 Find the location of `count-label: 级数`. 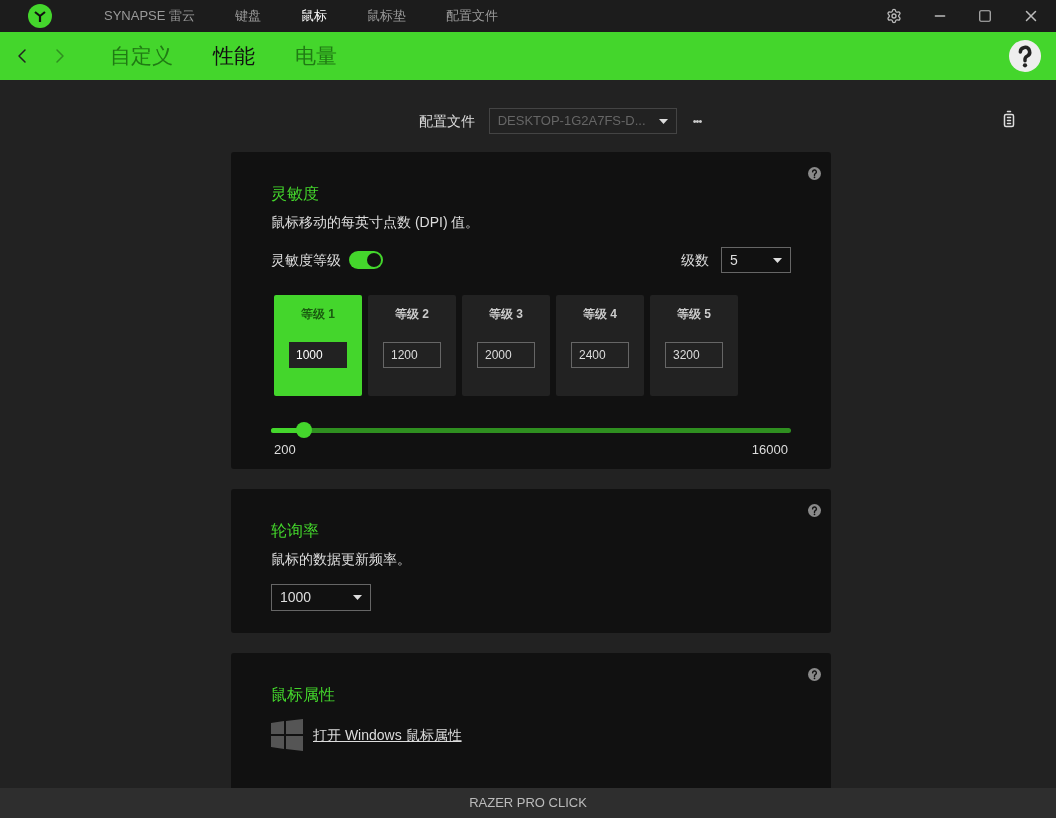

count-label: 级数 is located at coordinates (695, 260).